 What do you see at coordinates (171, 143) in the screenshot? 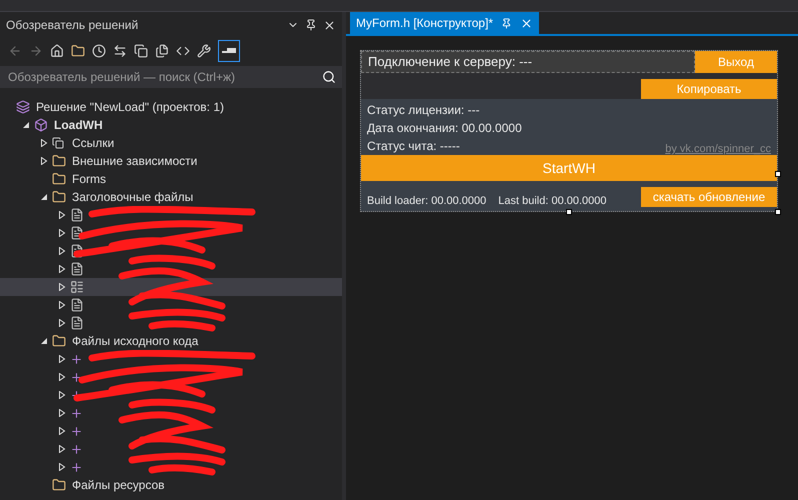
I see `tree-item: Ссылки` at bounding box center [171, 143].